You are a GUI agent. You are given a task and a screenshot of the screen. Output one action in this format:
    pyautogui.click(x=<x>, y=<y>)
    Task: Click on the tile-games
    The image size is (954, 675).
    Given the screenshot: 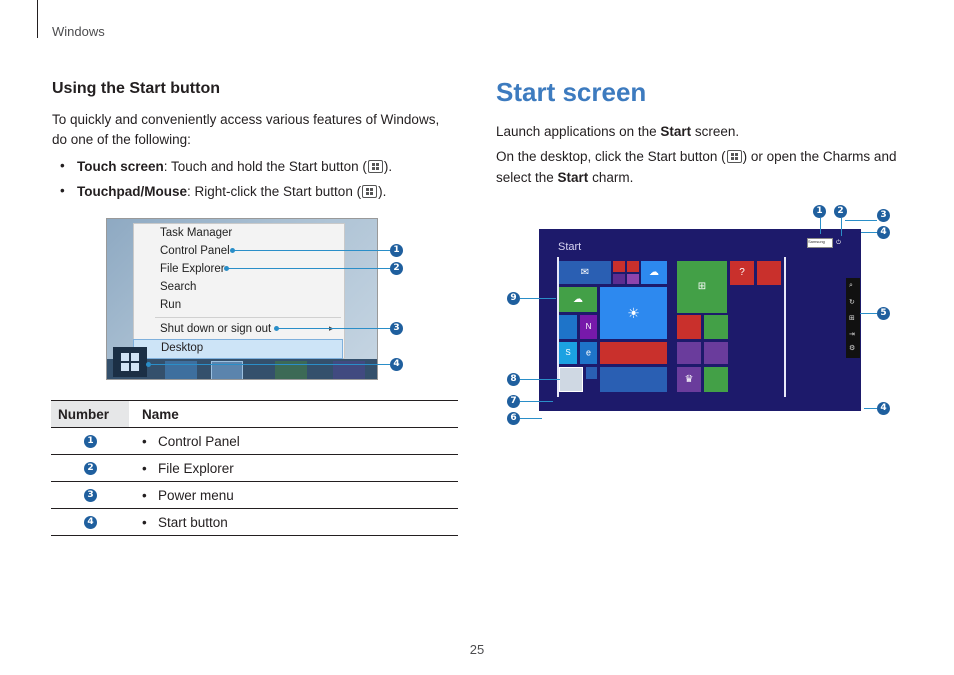 What is the action you would take?
    pyautogui.click(x=619, y=279)
    